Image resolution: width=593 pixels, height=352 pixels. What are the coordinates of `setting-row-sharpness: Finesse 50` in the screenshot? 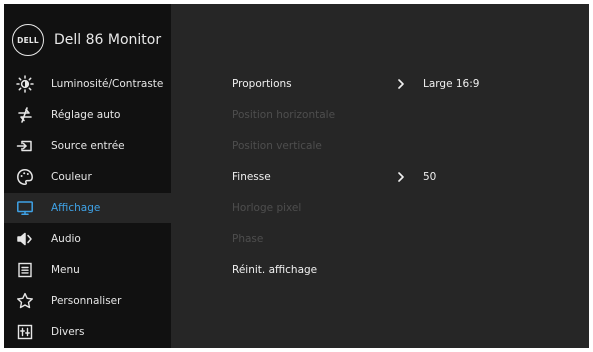 It's located at (334, 177).